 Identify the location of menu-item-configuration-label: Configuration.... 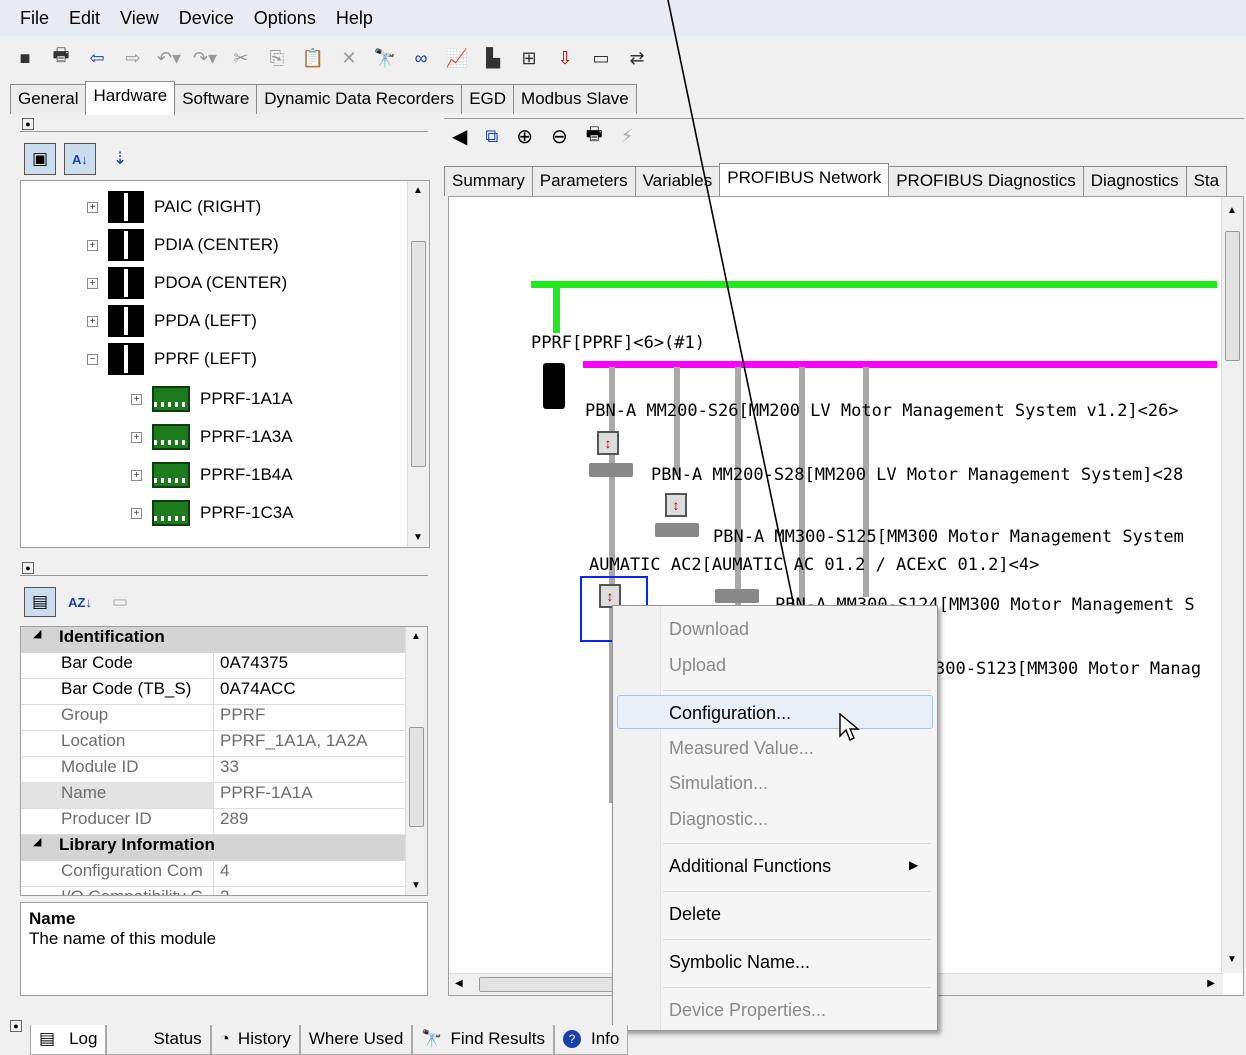
(730, 713).